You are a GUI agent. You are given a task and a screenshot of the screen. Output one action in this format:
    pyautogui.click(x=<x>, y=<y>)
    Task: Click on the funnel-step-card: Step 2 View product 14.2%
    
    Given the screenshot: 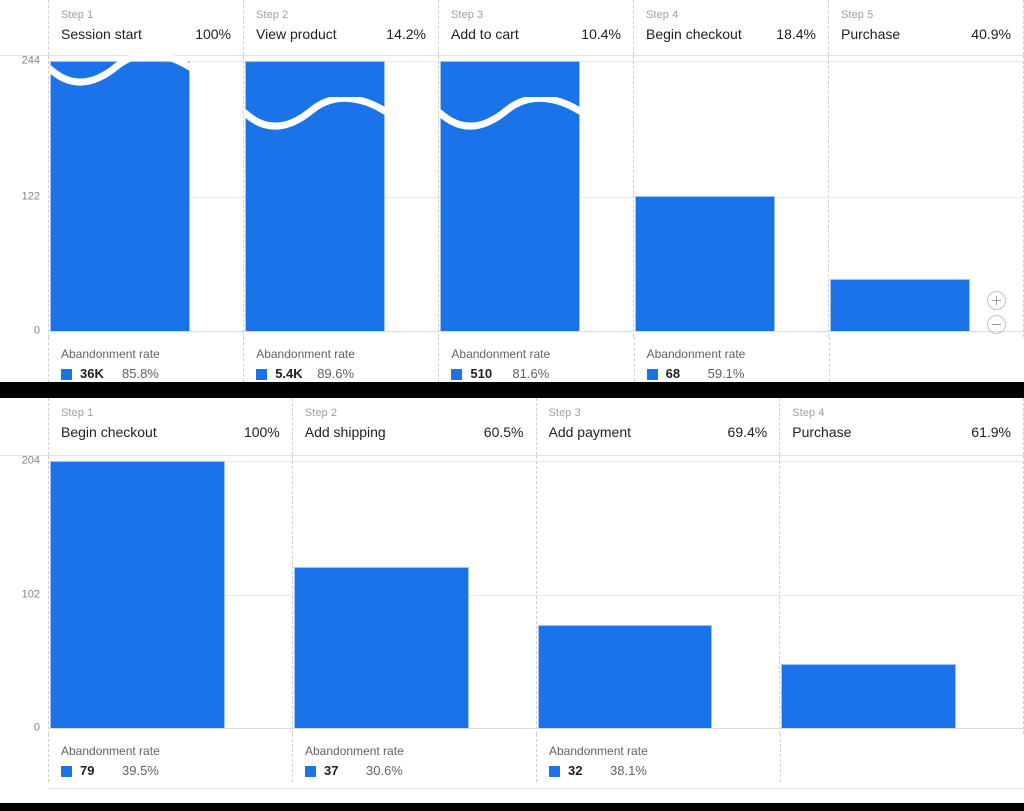 What is the action you would take?
    pyautogui.click(x=340, y=27)
    